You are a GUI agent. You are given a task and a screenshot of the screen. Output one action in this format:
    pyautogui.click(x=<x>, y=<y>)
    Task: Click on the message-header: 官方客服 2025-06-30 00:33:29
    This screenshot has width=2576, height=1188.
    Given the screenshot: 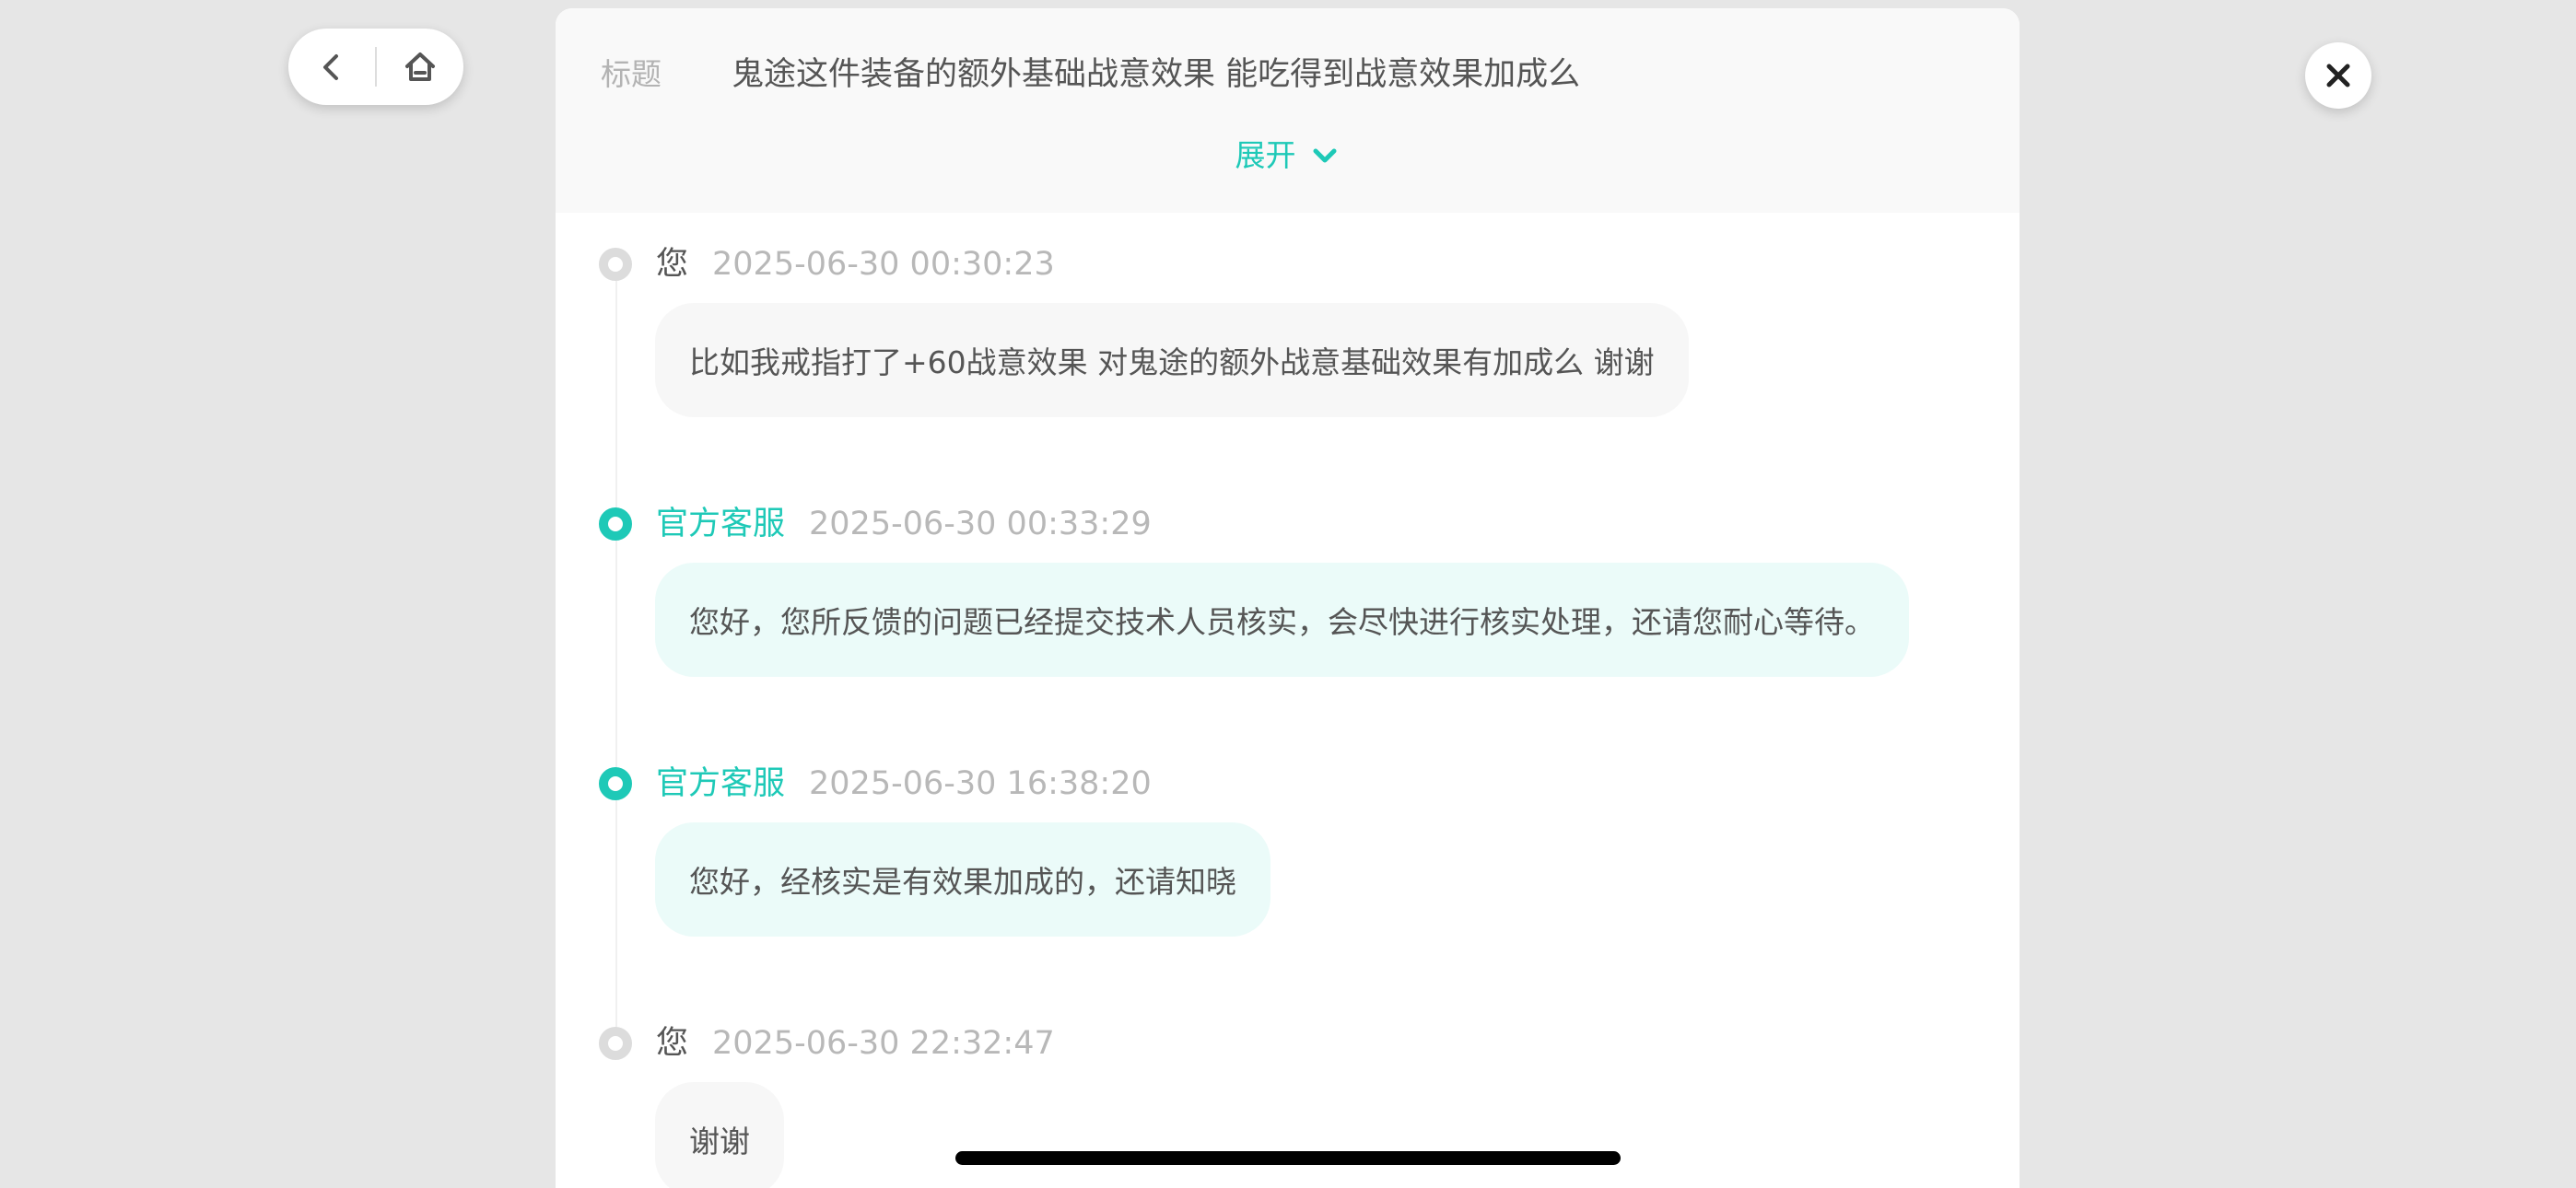 What is the action you would take?
    pyautogui.click(x=904, y=524)
    